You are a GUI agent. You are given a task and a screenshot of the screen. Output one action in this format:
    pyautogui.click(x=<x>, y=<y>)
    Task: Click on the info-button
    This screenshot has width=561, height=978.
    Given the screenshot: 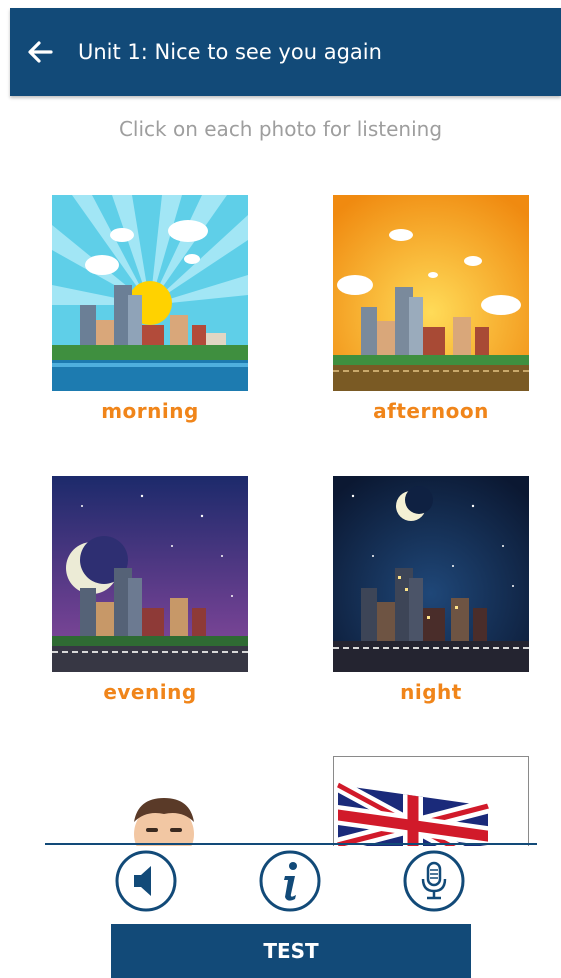 What is the action you would take?
    pyautogui.click(x=290, y=881)
    